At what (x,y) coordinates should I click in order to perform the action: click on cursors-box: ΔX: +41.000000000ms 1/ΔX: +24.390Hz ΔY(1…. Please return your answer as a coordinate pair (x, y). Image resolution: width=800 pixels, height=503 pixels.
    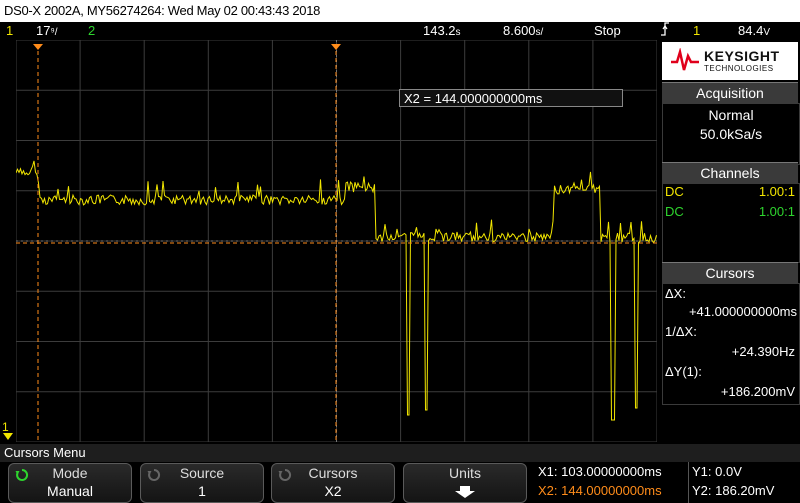
    Looking at the image, I should click on (731, 344).